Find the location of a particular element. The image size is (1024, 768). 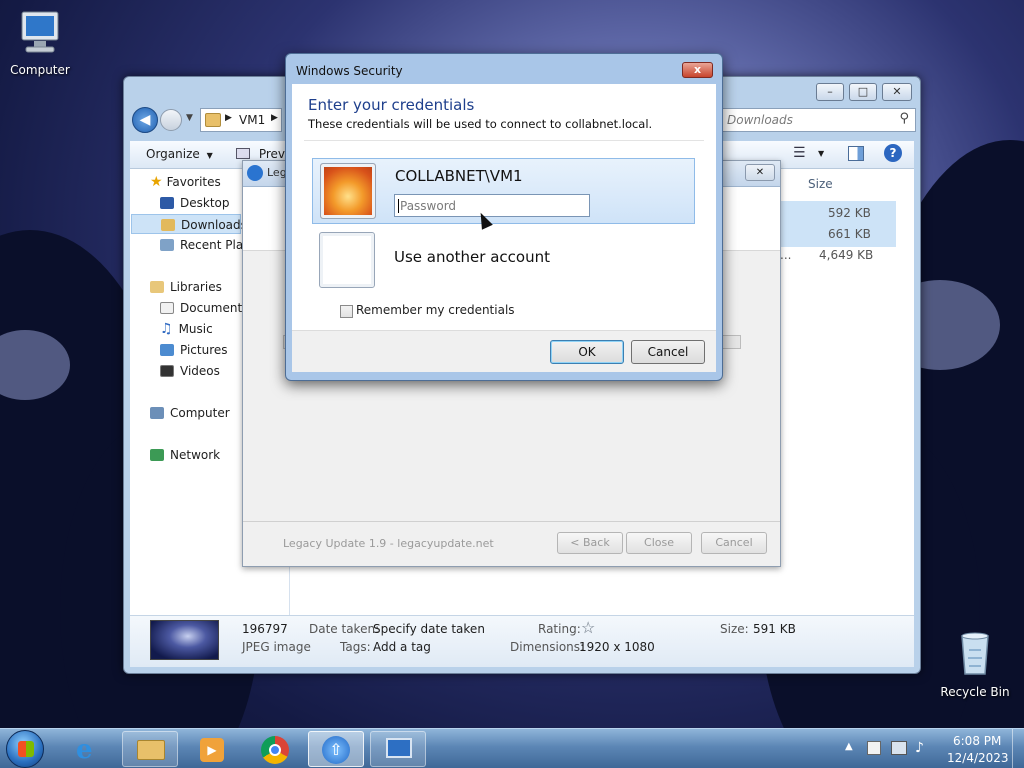

minimize-button: – is located at coordinates (830, 92).